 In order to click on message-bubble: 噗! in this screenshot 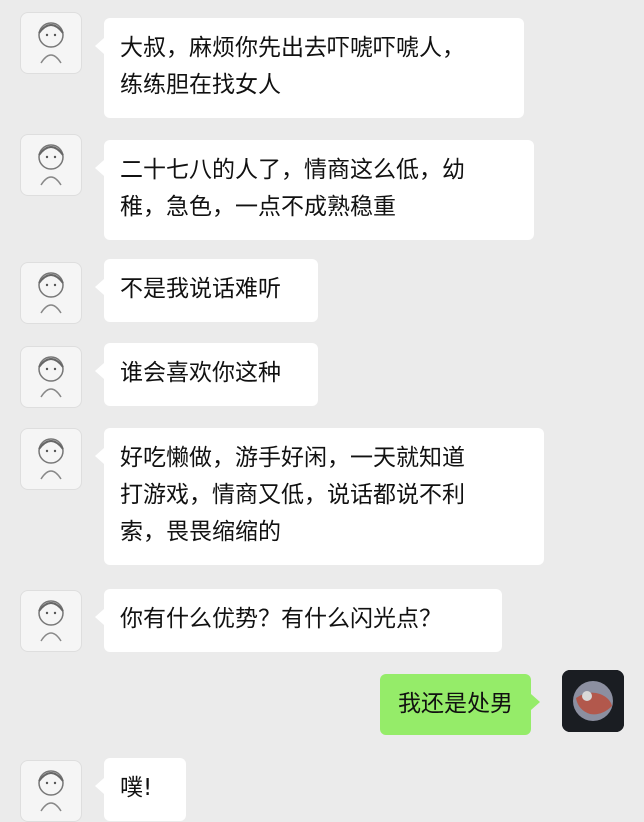, I will do `click(140, 789)`.